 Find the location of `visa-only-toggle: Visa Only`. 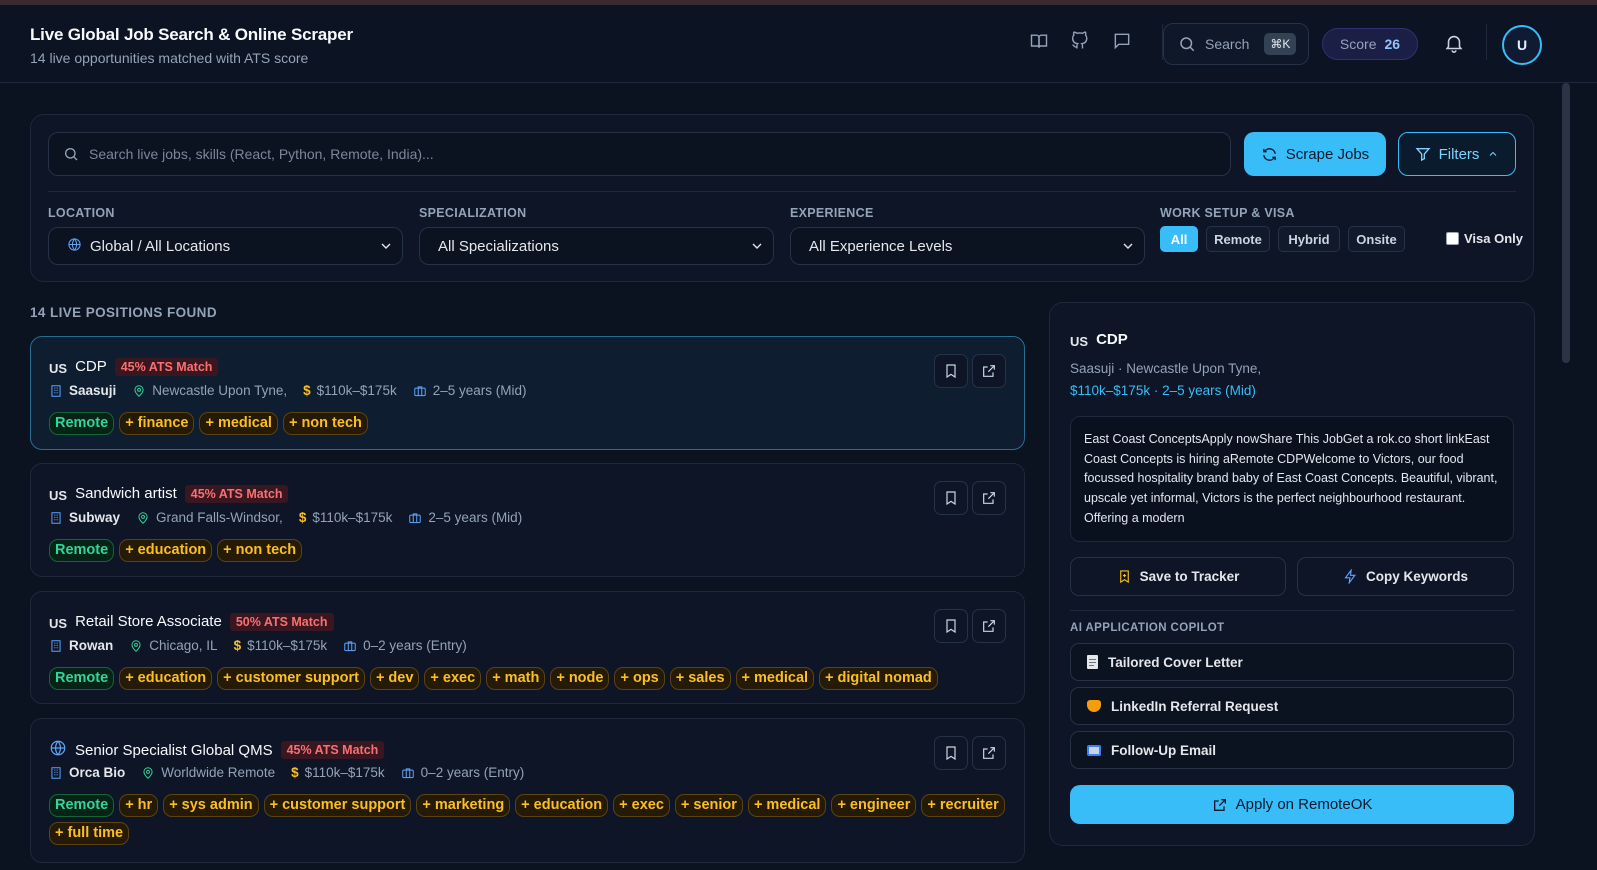

visa-only-toggle: Visa Only is located at coordinates (1484, 238).